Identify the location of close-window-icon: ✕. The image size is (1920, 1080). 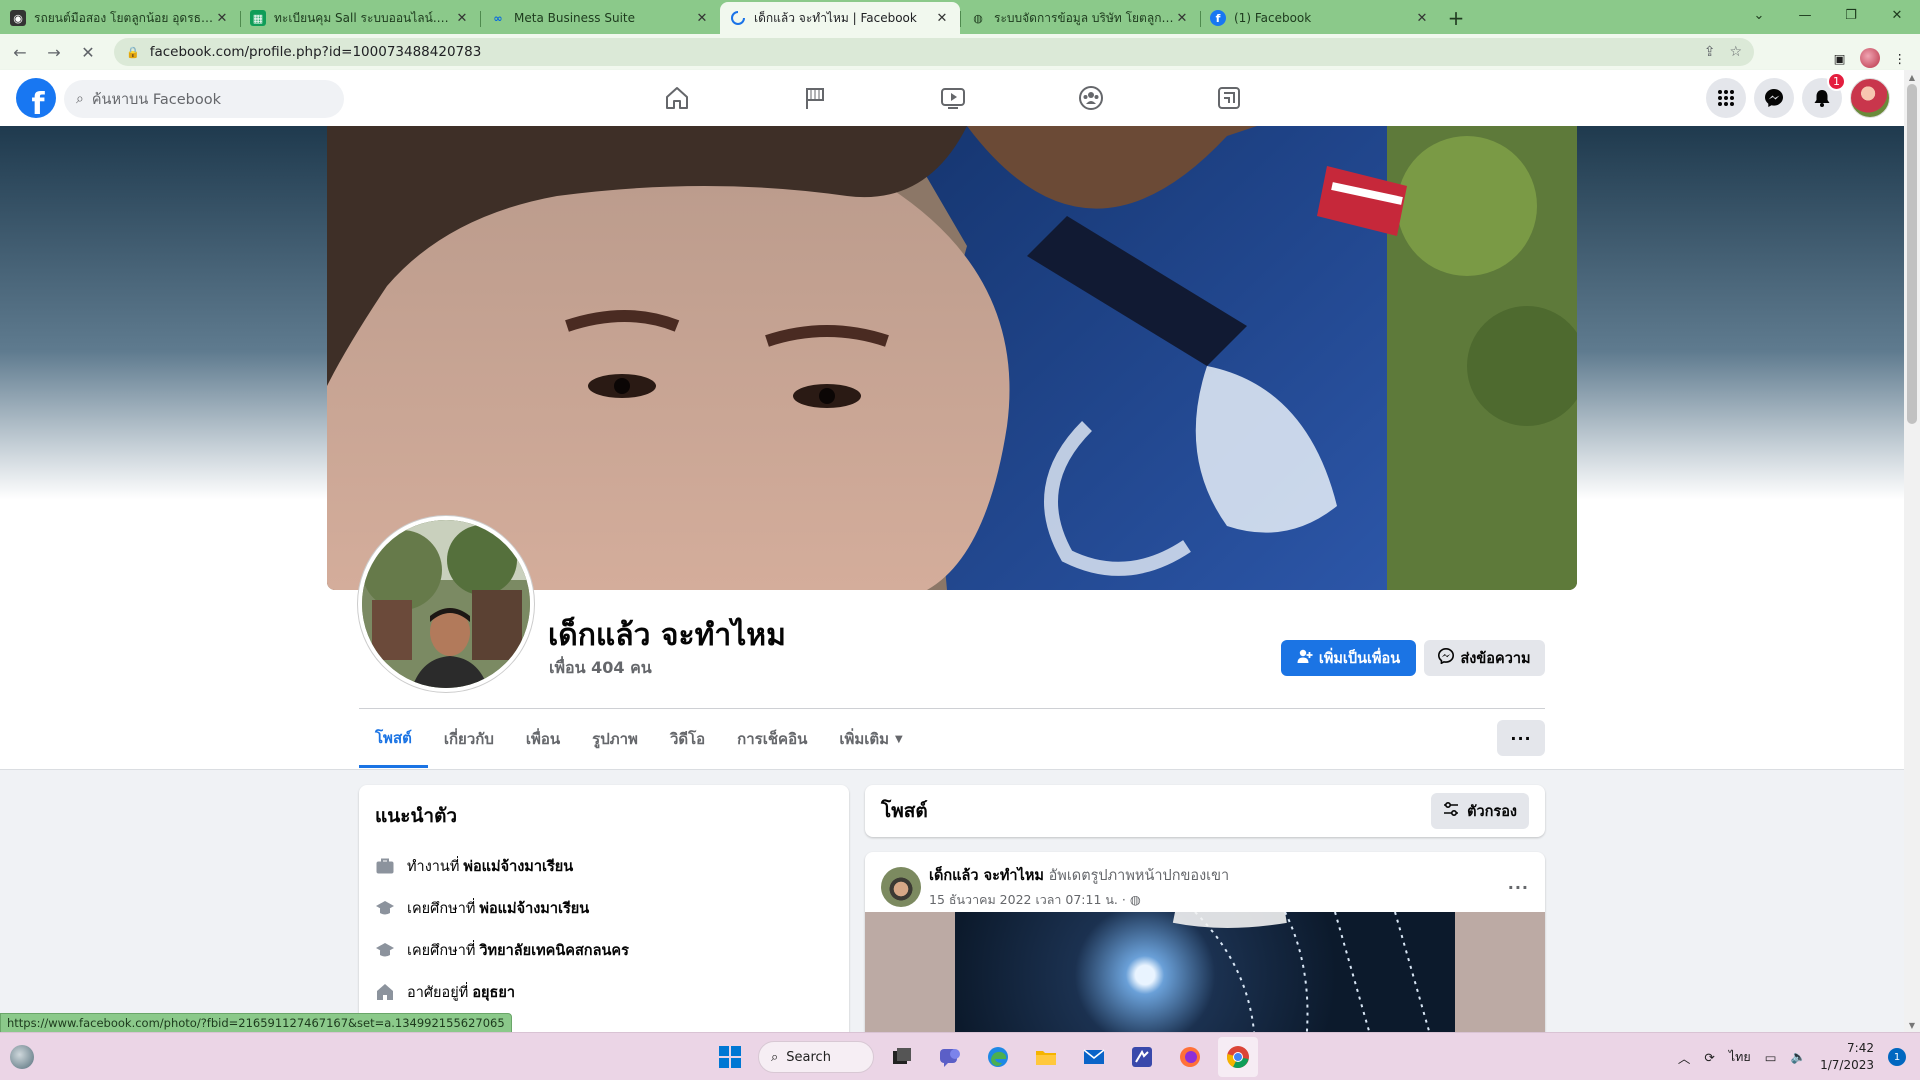
(1897, 15).